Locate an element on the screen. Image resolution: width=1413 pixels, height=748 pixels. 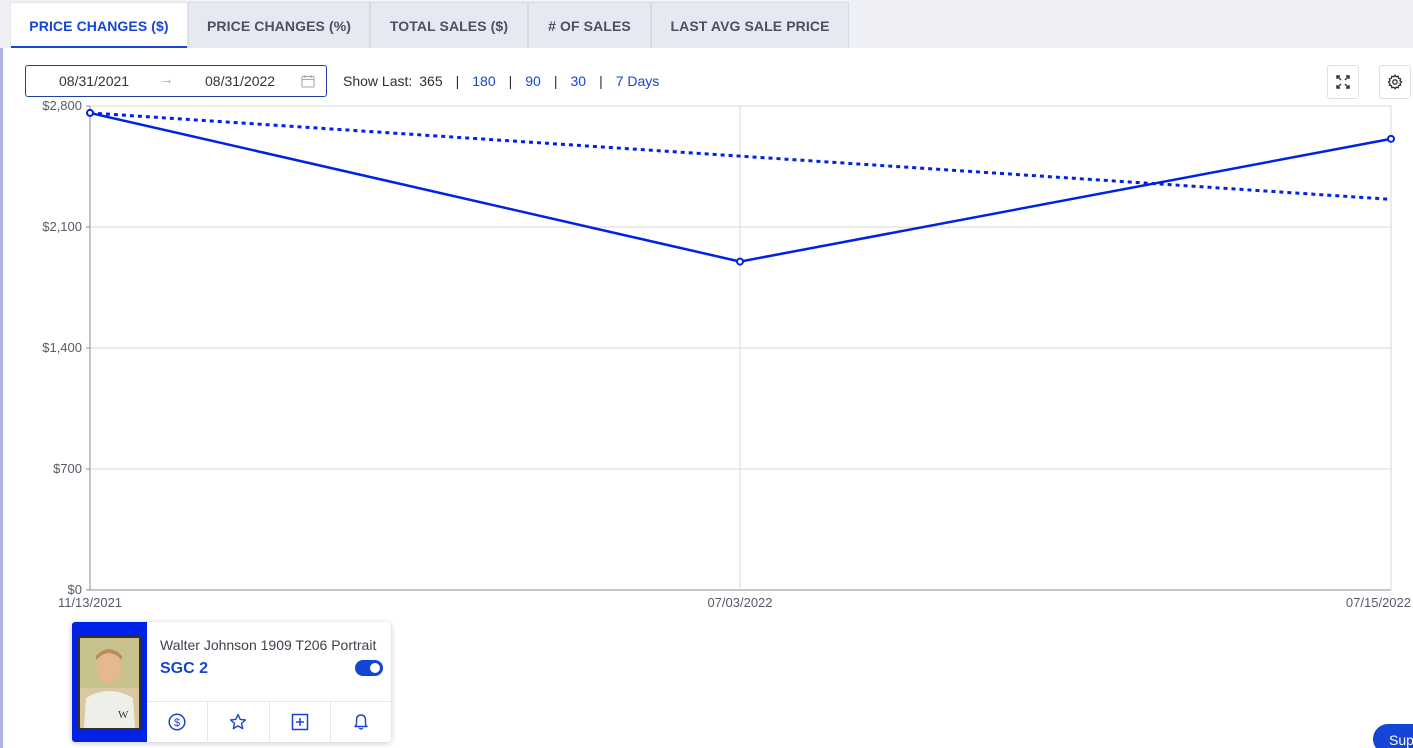
card-thumbnail: W is located at coordinates (109, 682).